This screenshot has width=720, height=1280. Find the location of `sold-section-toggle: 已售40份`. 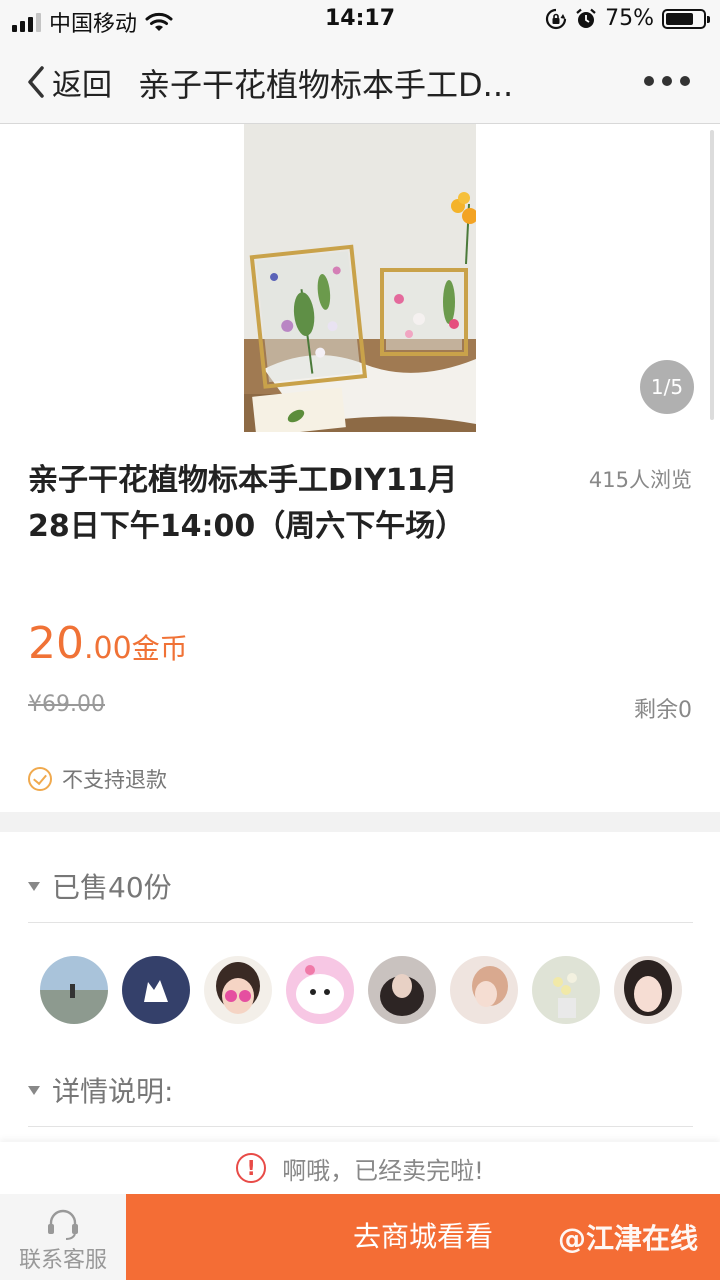

sold-section-toggle: 已售40份 is located at coordinates (100, 886).